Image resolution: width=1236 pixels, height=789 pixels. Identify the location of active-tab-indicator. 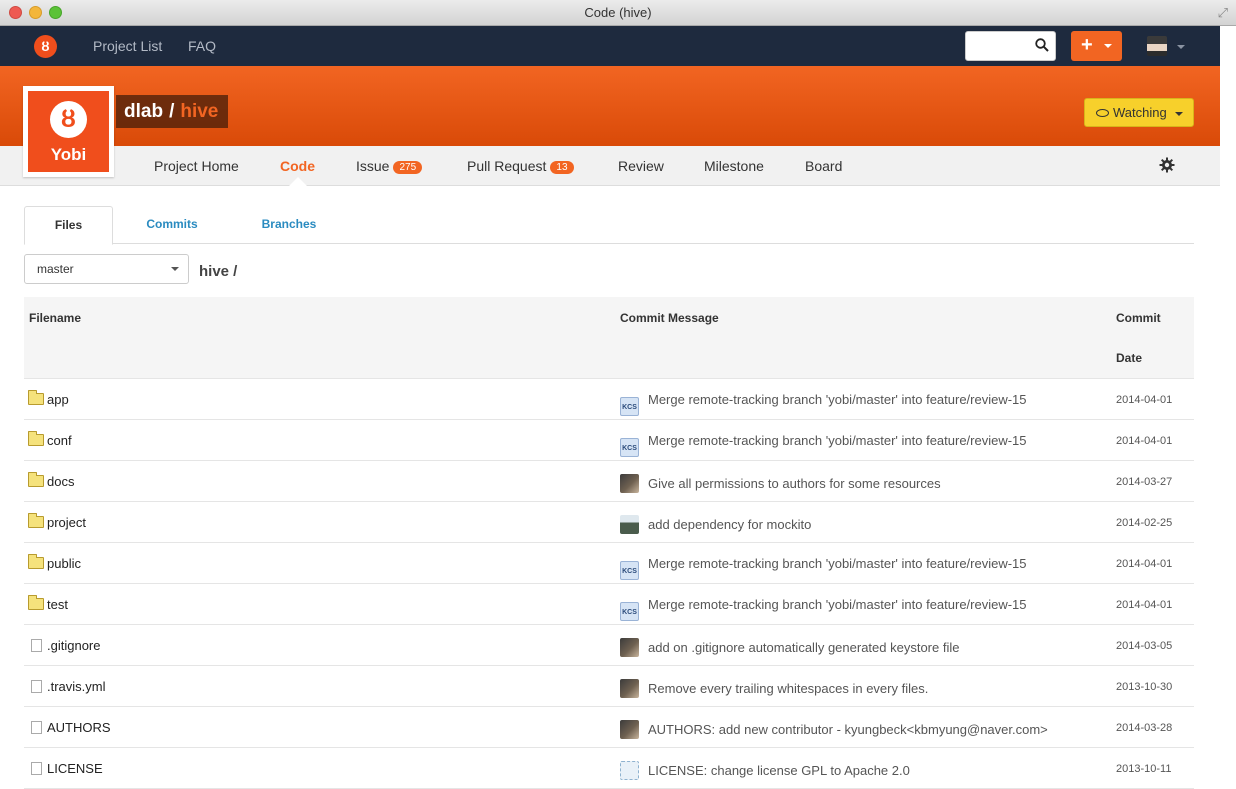
(298, 181).